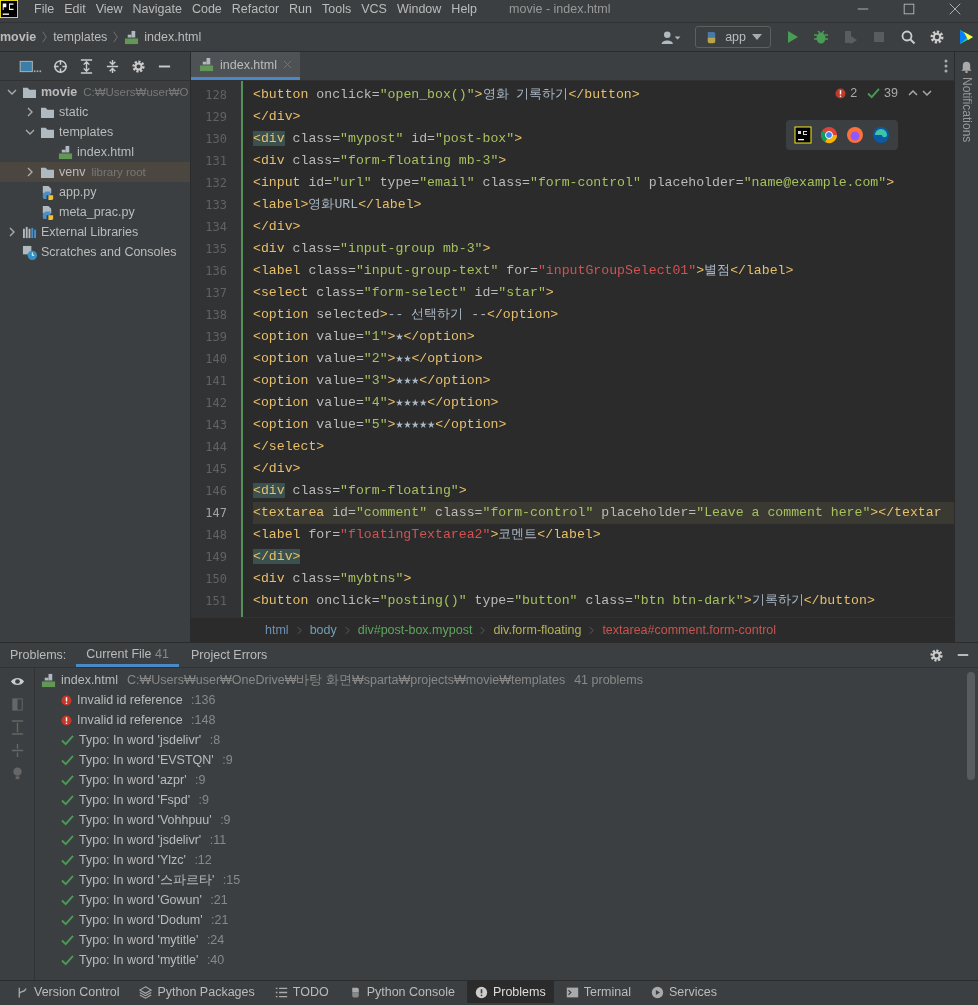  What do you see at coordinates (47, 192) in the screenshot?
I see `python-file-icon` at bounding box center [47, 192].